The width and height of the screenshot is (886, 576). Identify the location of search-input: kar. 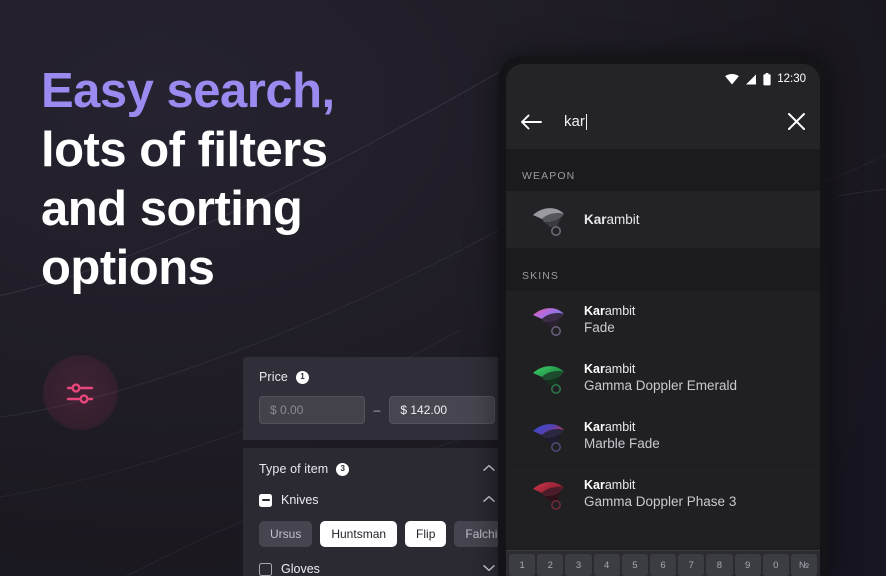
(665, 121).